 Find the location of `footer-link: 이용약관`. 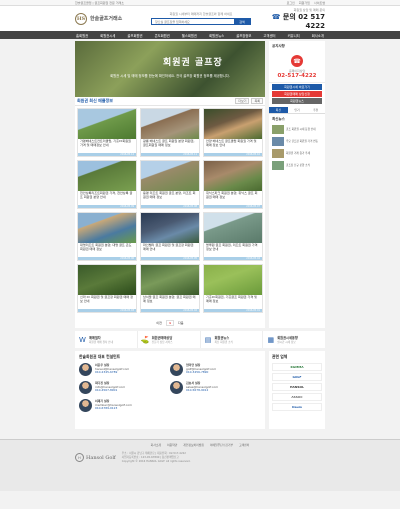

footer-link: 이용약관 is located at coordinates (172, 445).